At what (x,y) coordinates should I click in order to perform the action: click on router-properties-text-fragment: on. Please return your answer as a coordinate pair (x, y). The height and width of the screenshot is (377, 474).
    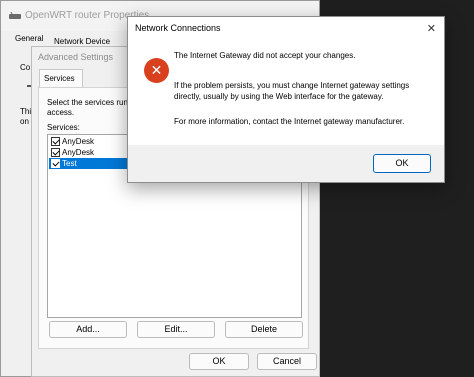
    Looking at the image, I should click on (24, 121).